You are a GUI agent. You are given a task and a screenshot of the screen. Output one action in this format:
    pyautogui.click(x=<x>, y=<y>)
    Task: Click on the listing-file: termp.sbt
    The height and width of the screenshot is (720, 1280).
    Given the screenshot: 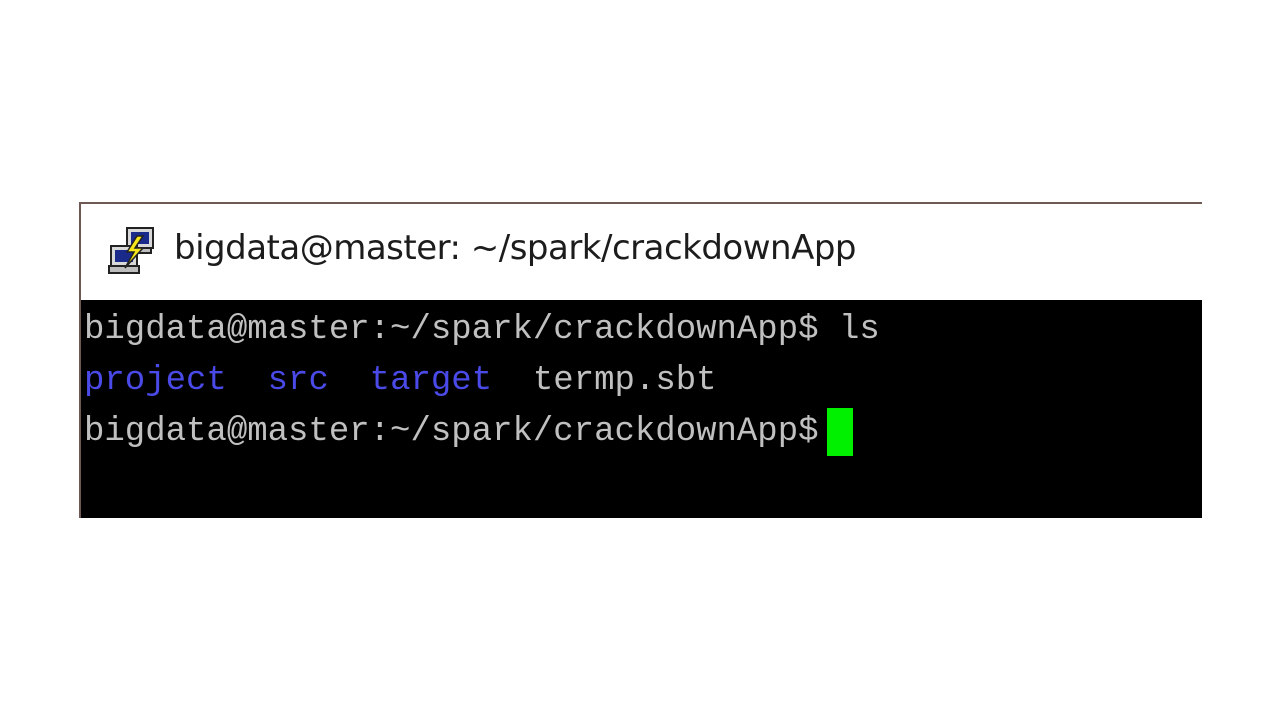 What is the action you would take?
    pyautogui.click(x=624, y=381)
    